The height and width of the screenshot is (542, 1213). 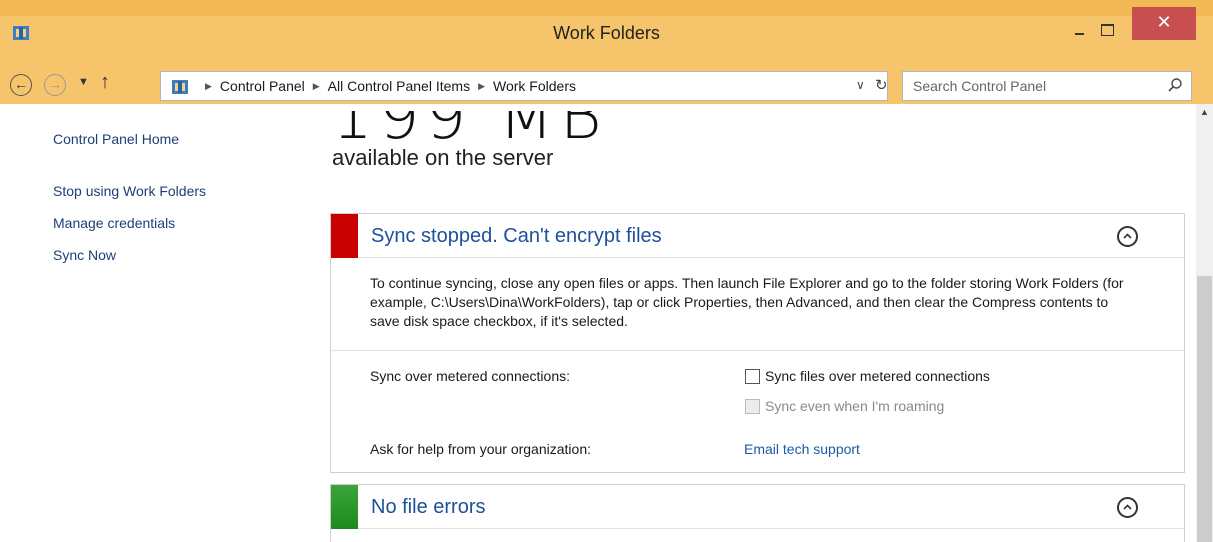 I want to click on sync-roaming-option-label: Sync even when I'm roaming, so click(x=855, y=406).